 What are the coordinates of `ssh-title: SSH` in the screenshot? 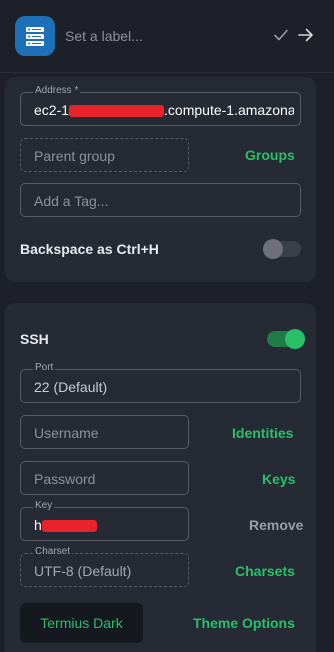 It's located at (34, 339).